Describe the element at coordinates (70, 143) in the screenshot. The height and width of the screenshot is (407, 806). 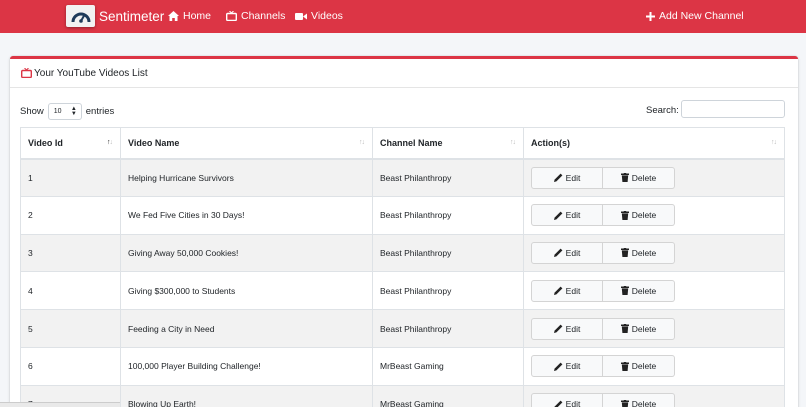
I see `column-header-video-id: Video Id ↑↓` at that location.